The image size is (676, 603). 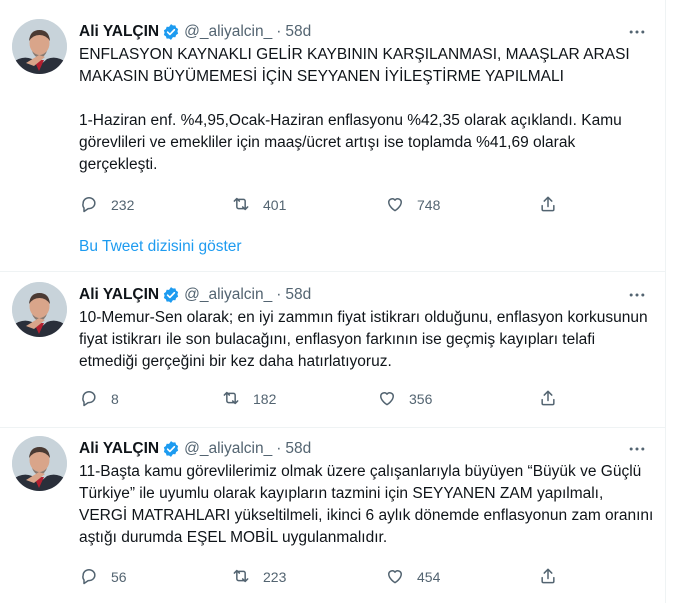 I want to click on tweet-actions: 56 223 454, so click(x=319, y=577).